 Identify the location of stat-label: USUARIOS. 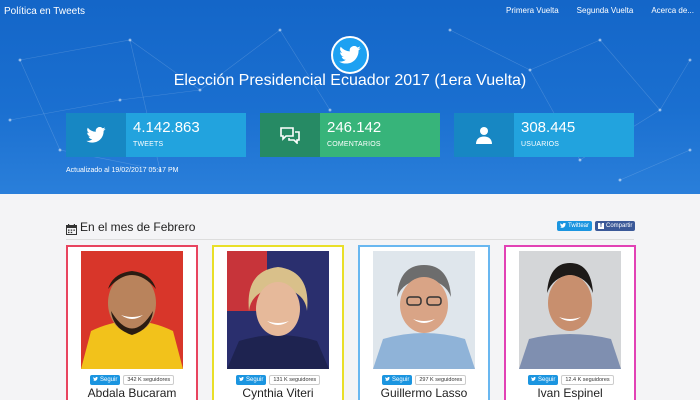
(540, 144).